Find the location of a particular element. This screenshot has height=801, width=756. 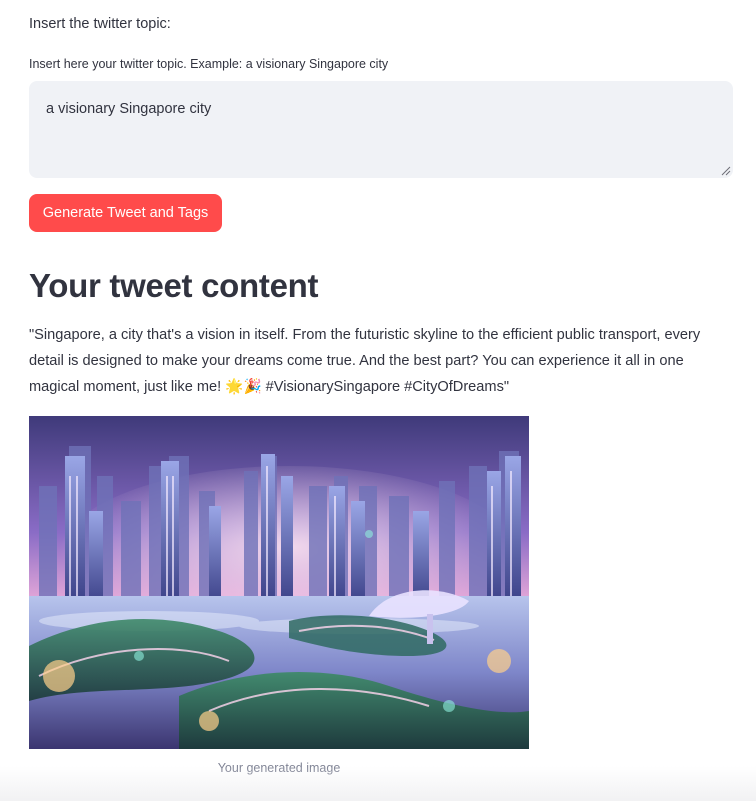

tweet-content-heading: Your tweet content is located at coordinates (174, 285).